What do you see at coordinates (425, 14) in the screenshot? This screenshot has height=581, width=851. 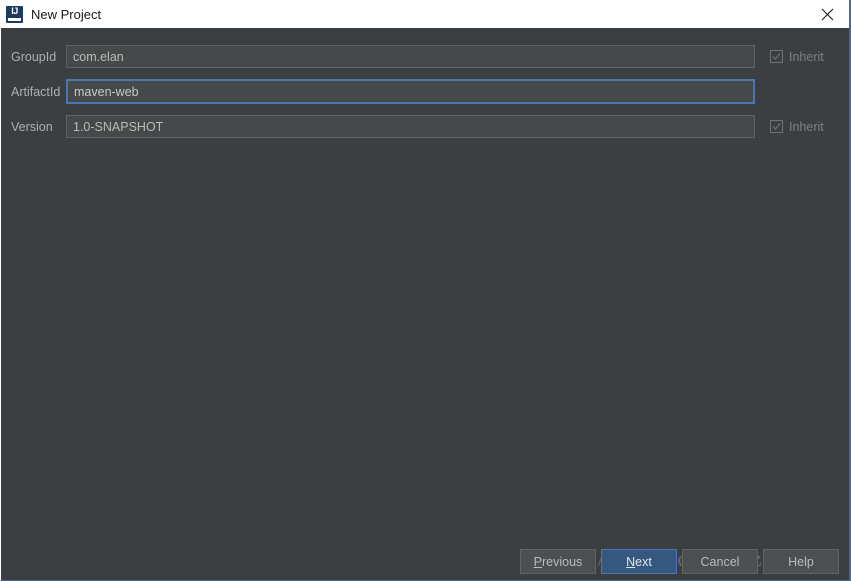 I see `title-bar: IJ New Project` at bounding box center [425, 14].